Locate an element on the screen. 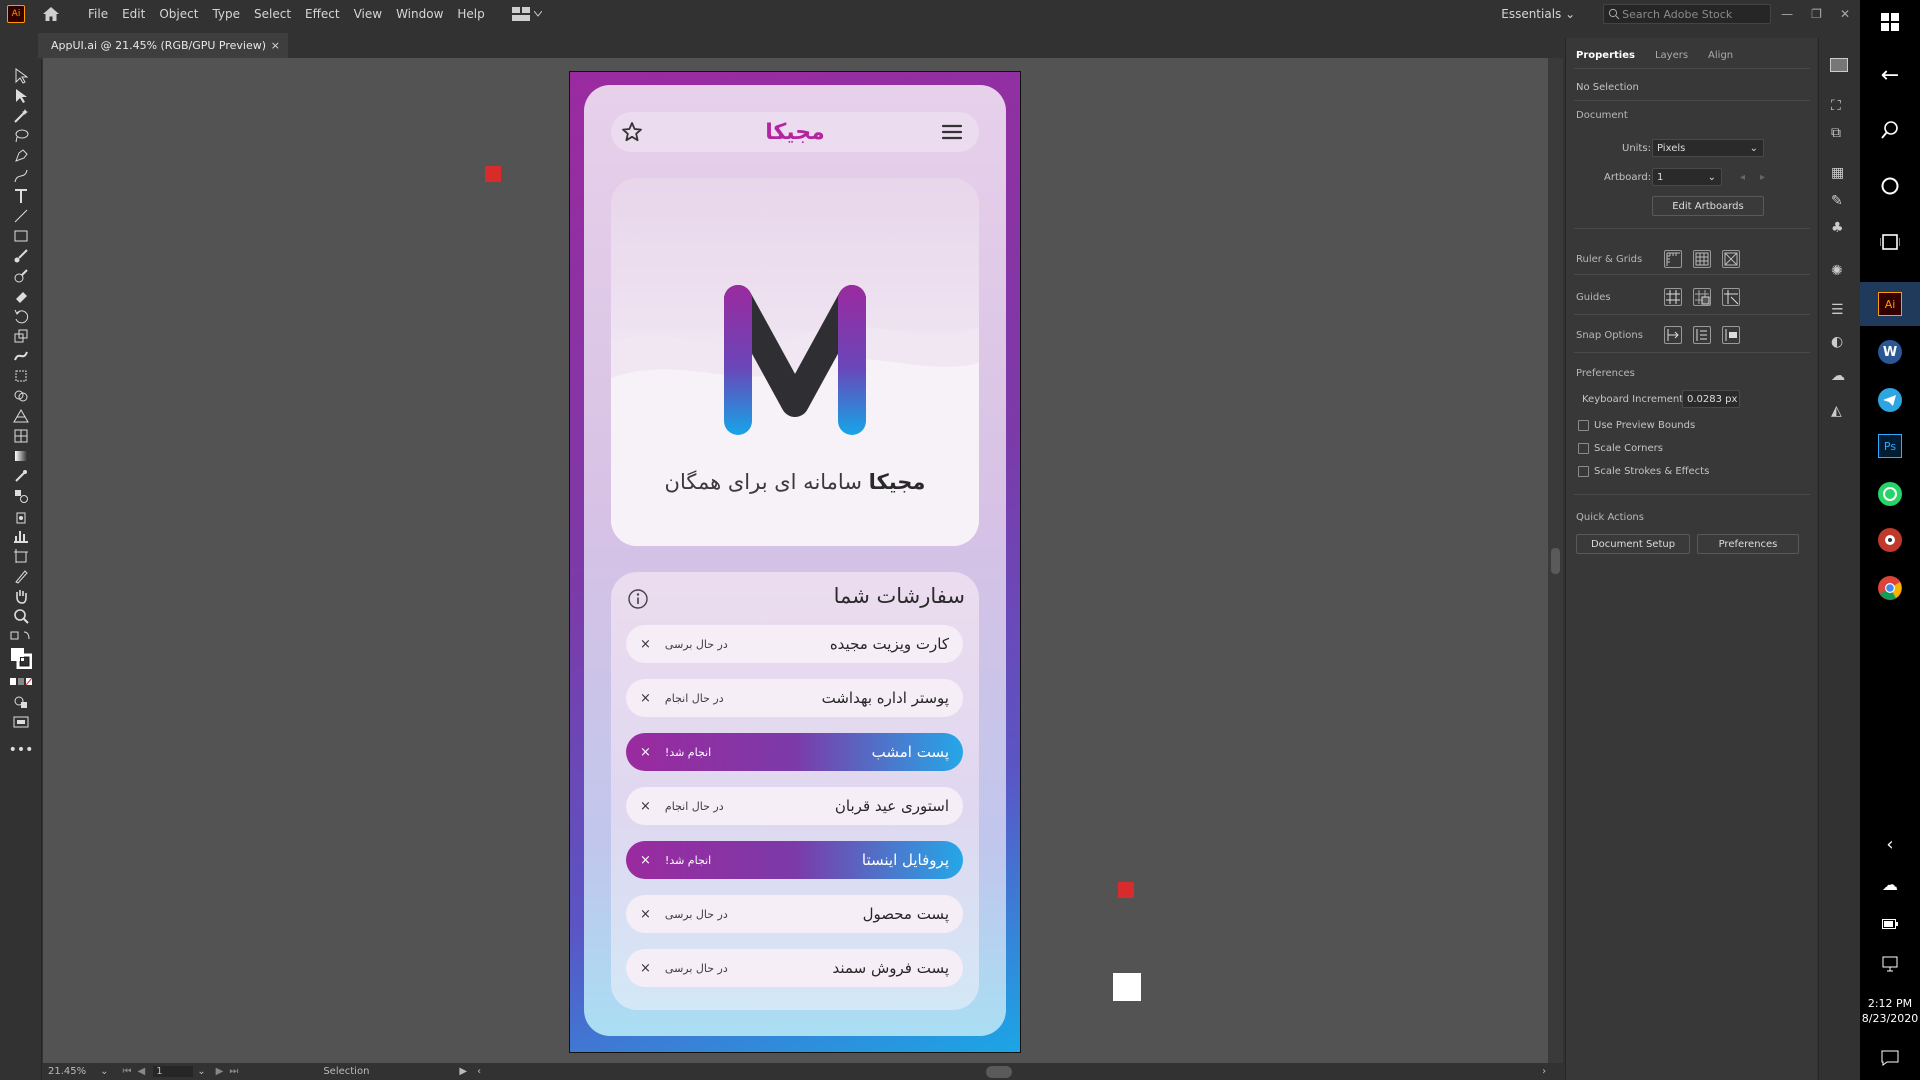 The height and width of the screenshot is (1080, 1920). next-artboard-arrow-icon: ▸ is located at coordinates (1762, 177).